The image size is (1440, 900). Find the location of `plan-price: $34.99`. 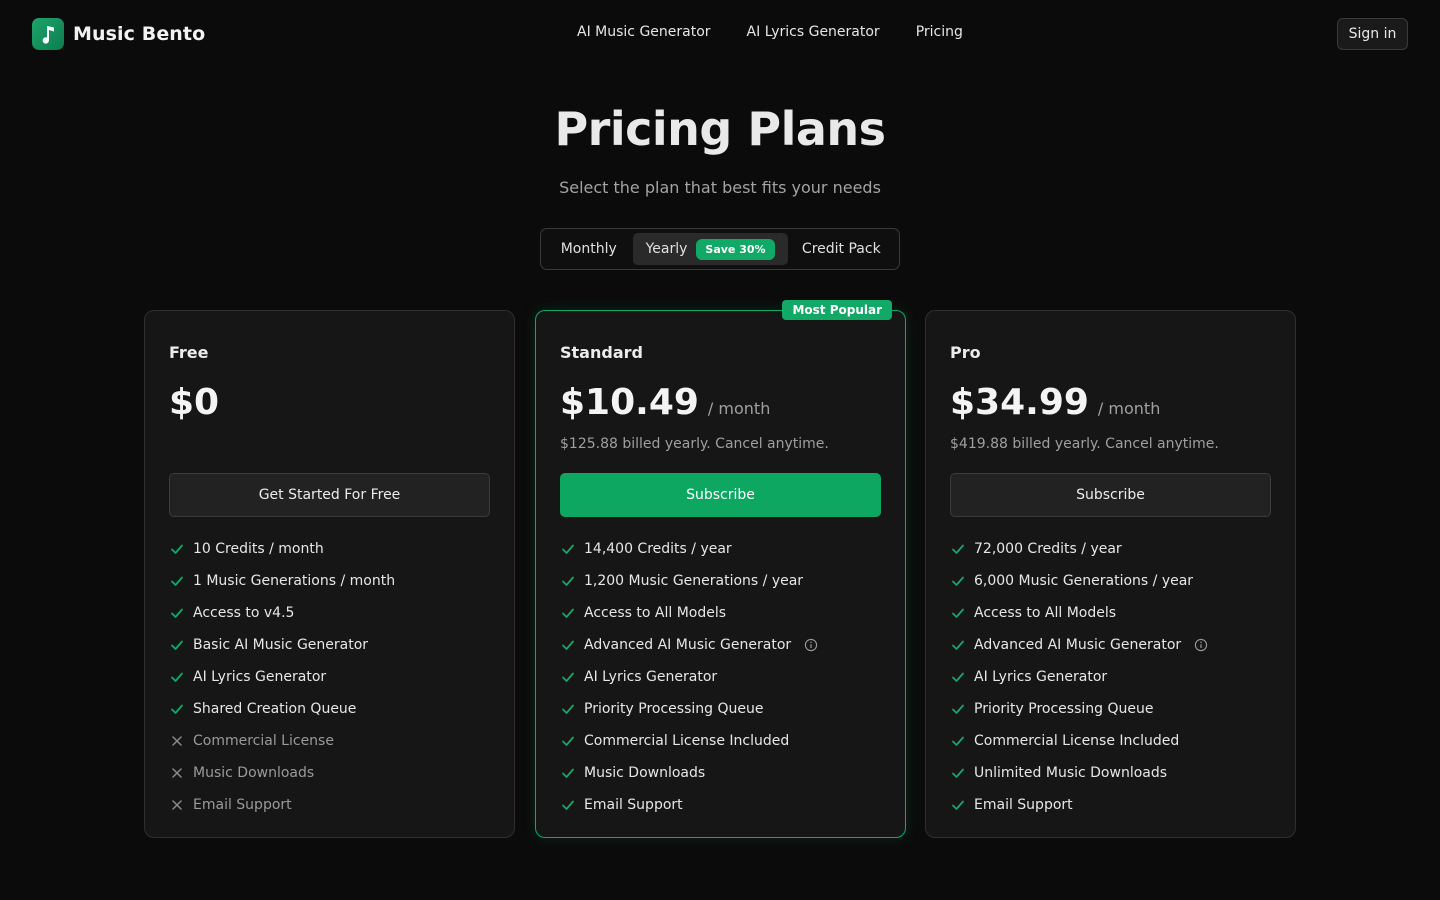

plan-price: $34.99 is located at coordinates (1019, 402).